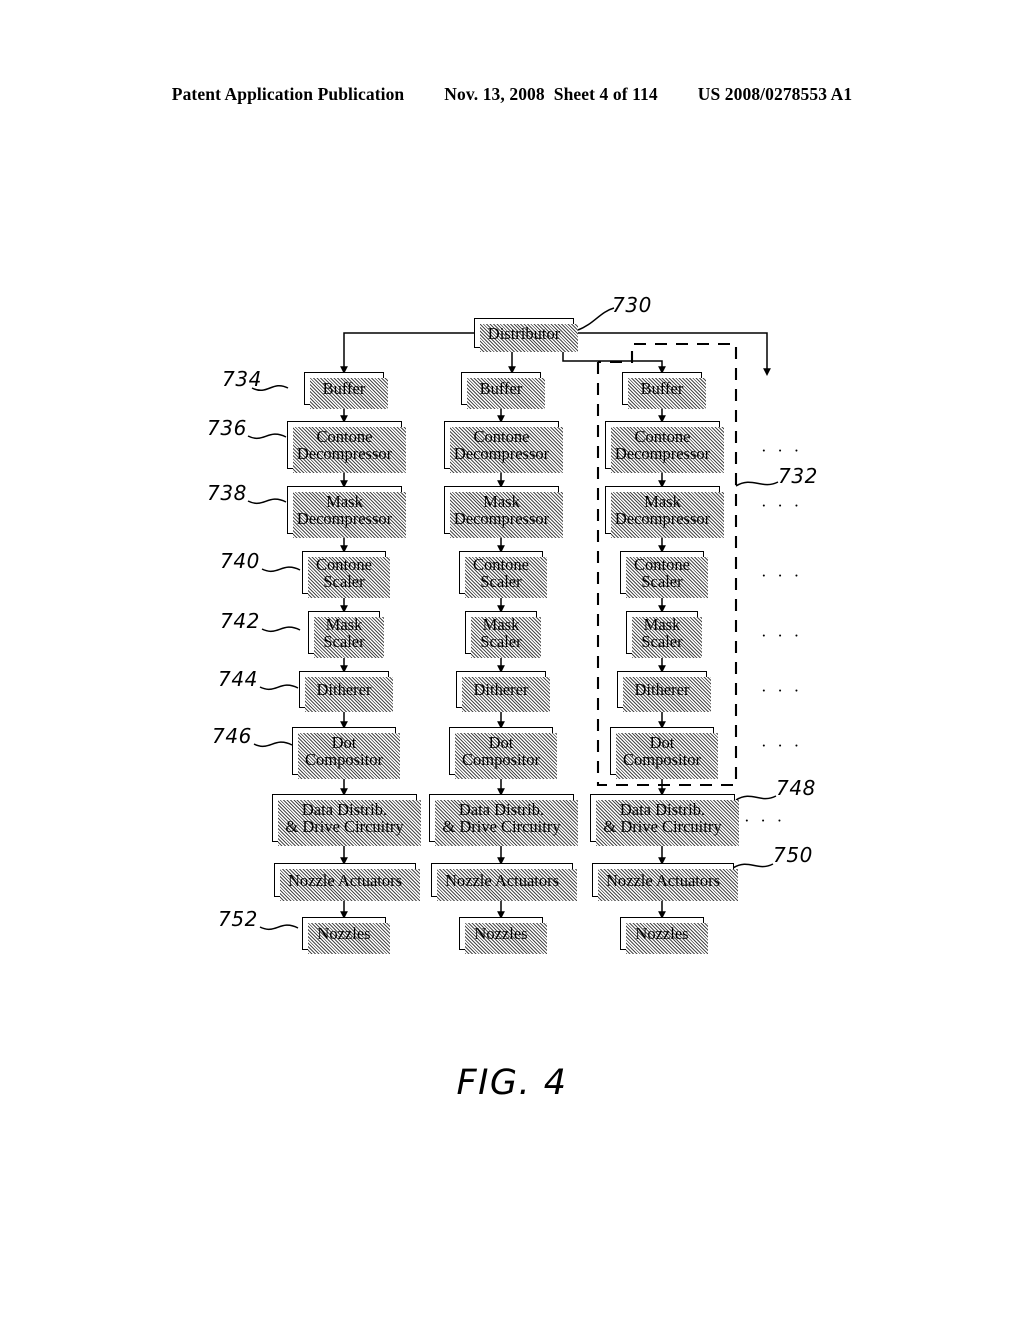 This screenshot has width=1024, height=1320. Describe the element at coordinates (782, 505) in the screenshot. I see `ellipsis-mask-decompressor-row: · · ·` at that location.